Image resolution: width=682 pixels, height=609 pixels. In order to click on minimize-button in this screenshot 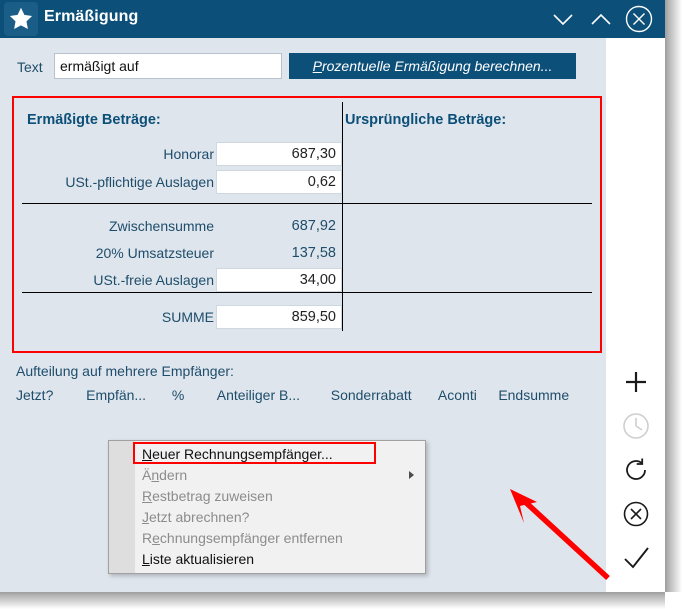, I will do `click(563, 19)`.